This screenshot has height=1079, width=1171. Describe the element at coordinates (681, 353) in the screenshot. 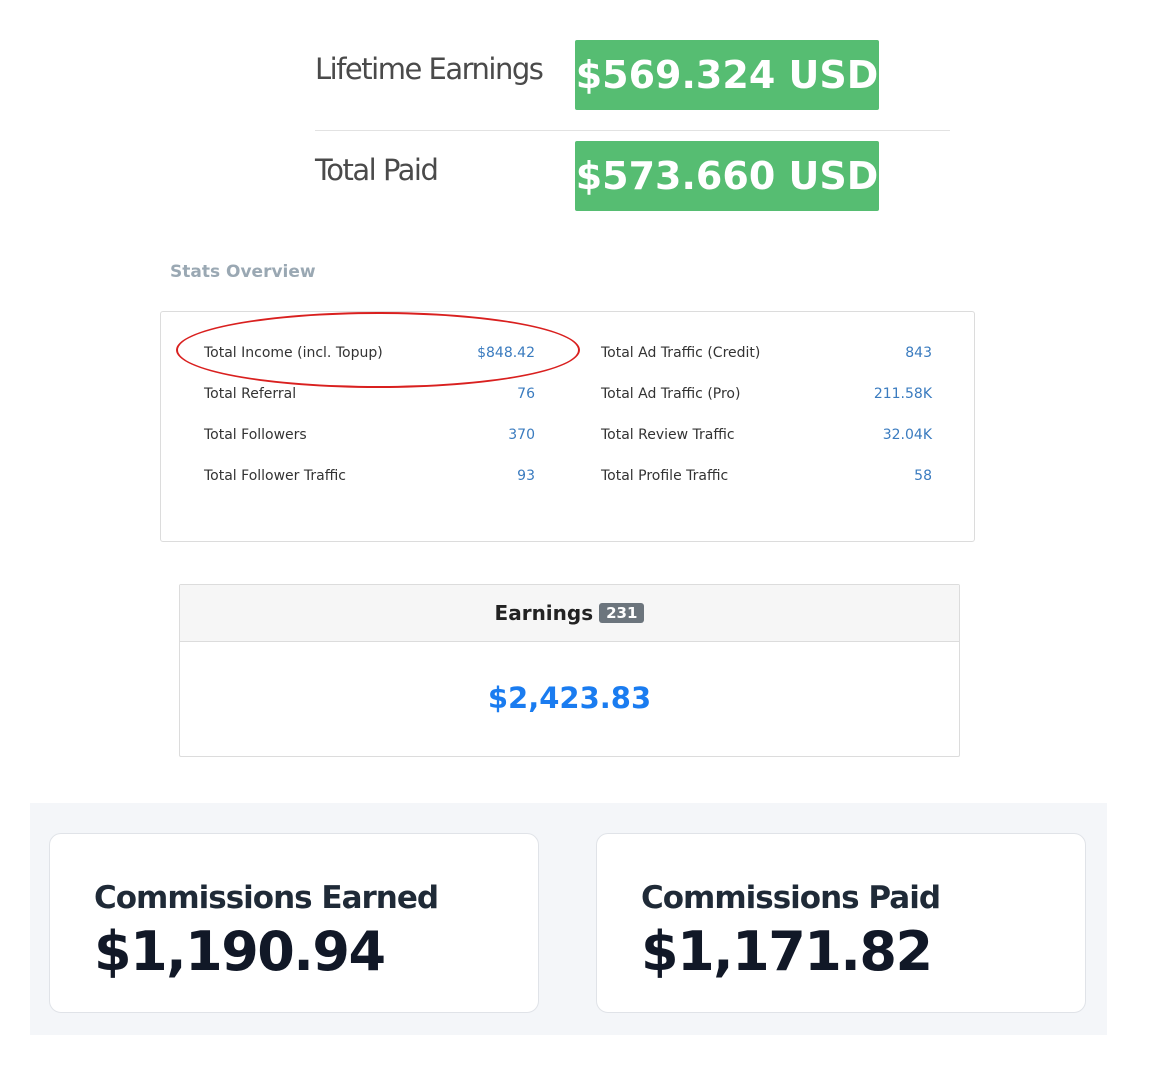

I see `stat-label: Total Ad Traffic (Credit)` at that location.